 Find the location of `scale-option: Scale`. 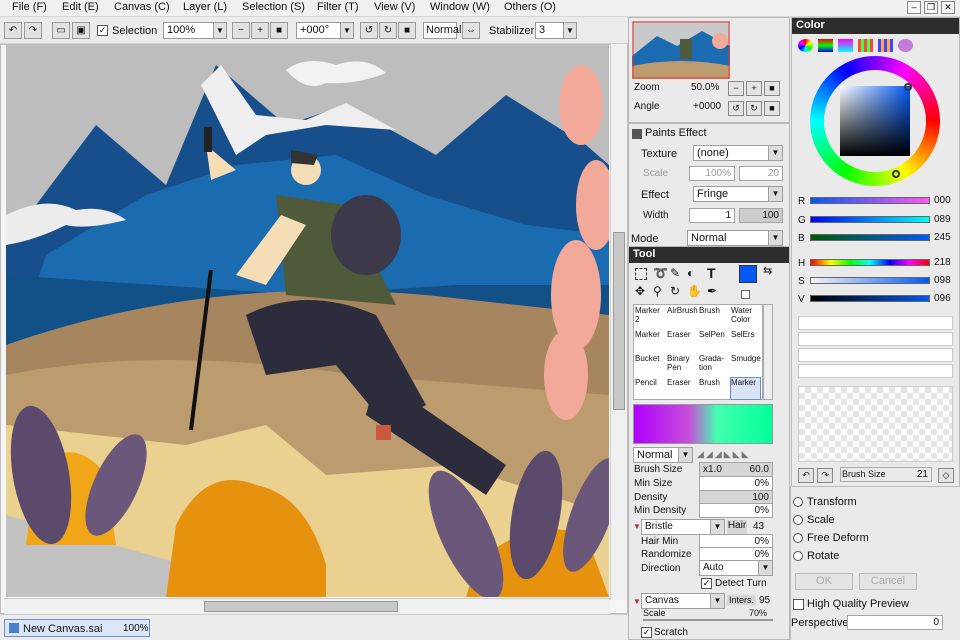

scale-option: Scale is located at coordinates (814, 520).